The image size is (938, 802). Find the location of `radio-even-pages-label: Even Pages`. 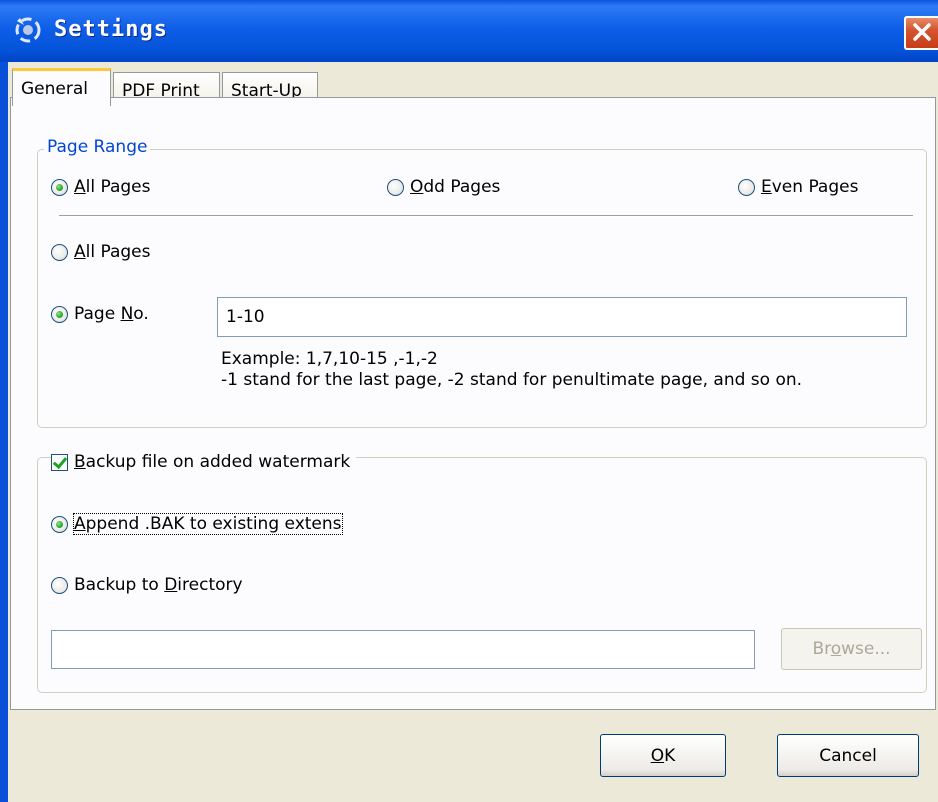

radio-even-pages-label: Even Pages is located at coordinates (810, 187).